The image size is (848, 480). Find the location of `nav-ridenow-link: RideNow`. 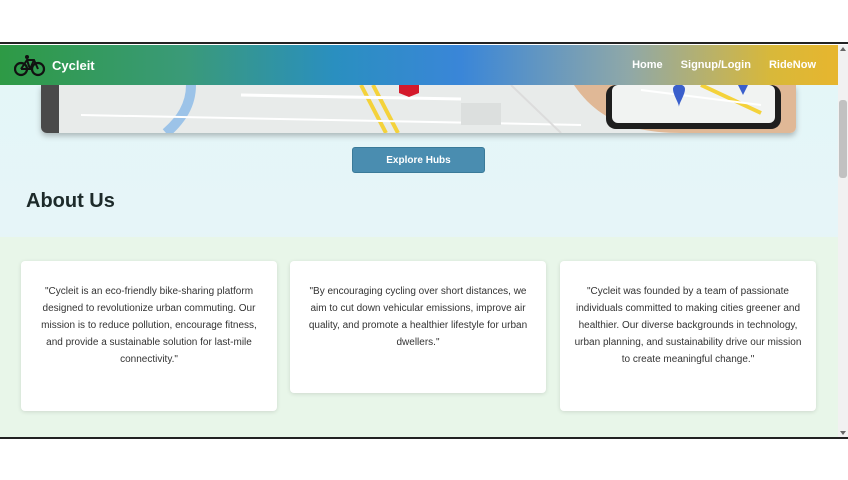

nav-ridenow-link: RideNow is located at coordinates (792, 65).